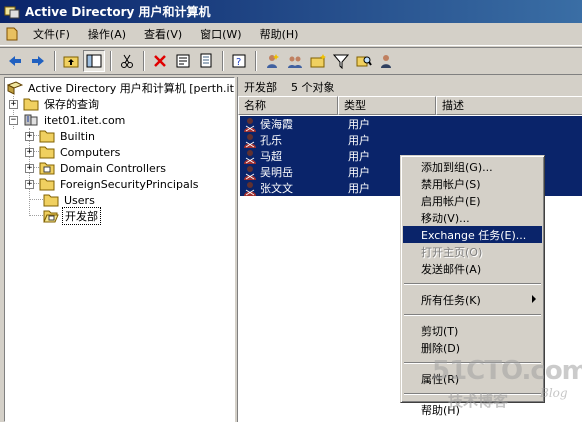 The height and width of the screenshot is (422, 582). Describe the element at coordinates (387, 61) in the screenshot. I see `add-to-group-icon` at that location.